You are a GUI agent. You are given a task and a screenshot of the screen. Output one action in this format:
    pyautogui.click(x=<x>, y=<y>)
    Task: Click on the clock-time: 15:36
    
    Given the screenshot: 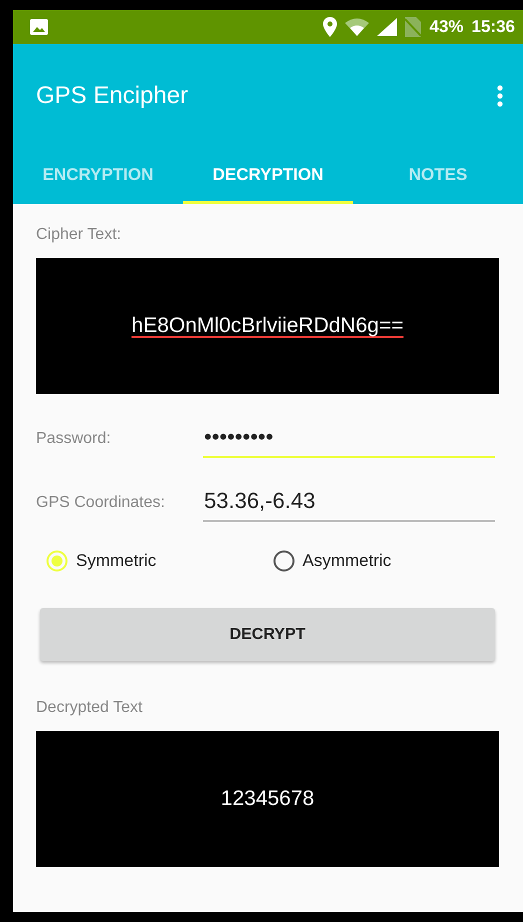 What is the action you would take?
    pyautogui.click(x=493, y=27)
    